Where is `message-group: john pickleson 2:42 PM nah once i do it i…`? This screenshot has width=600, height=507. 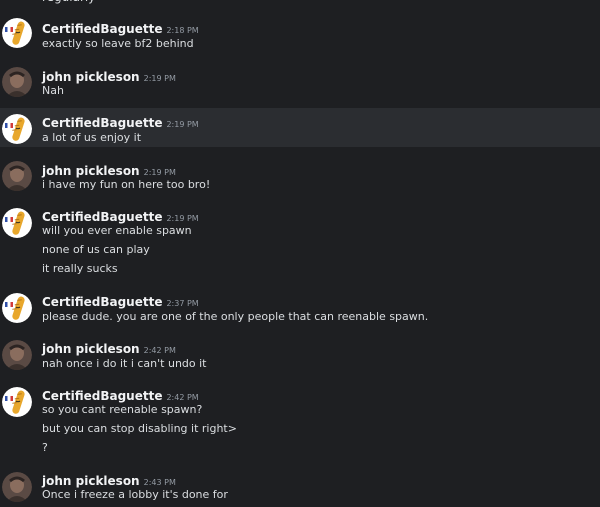 message-group: john pickleson 2:42 PM nah once i do it i… is located at coordinates (300, 357).